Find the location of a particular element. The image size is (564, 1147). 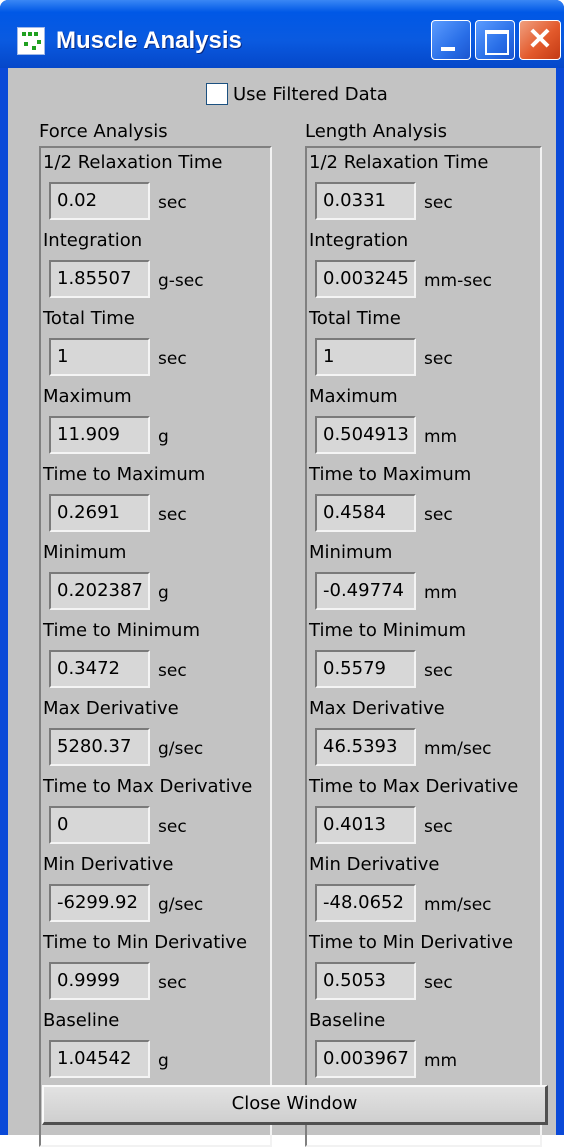

checkbox-box is located at coordinates (217, 94).